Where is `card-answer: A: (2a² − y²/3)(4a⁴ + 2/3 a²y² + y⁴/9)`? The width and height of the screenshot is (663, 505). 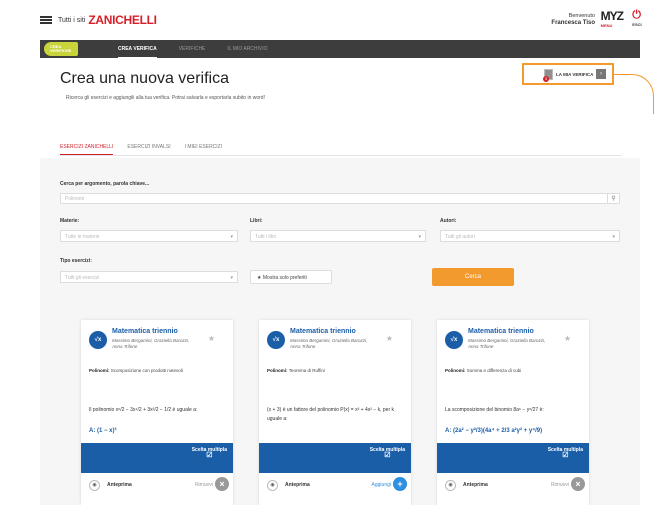 card-answer: A: (2a² − y²/3)(4a⁴ + 2/3 a²y² + y⁴/9) is located at coordinates (494, 431).